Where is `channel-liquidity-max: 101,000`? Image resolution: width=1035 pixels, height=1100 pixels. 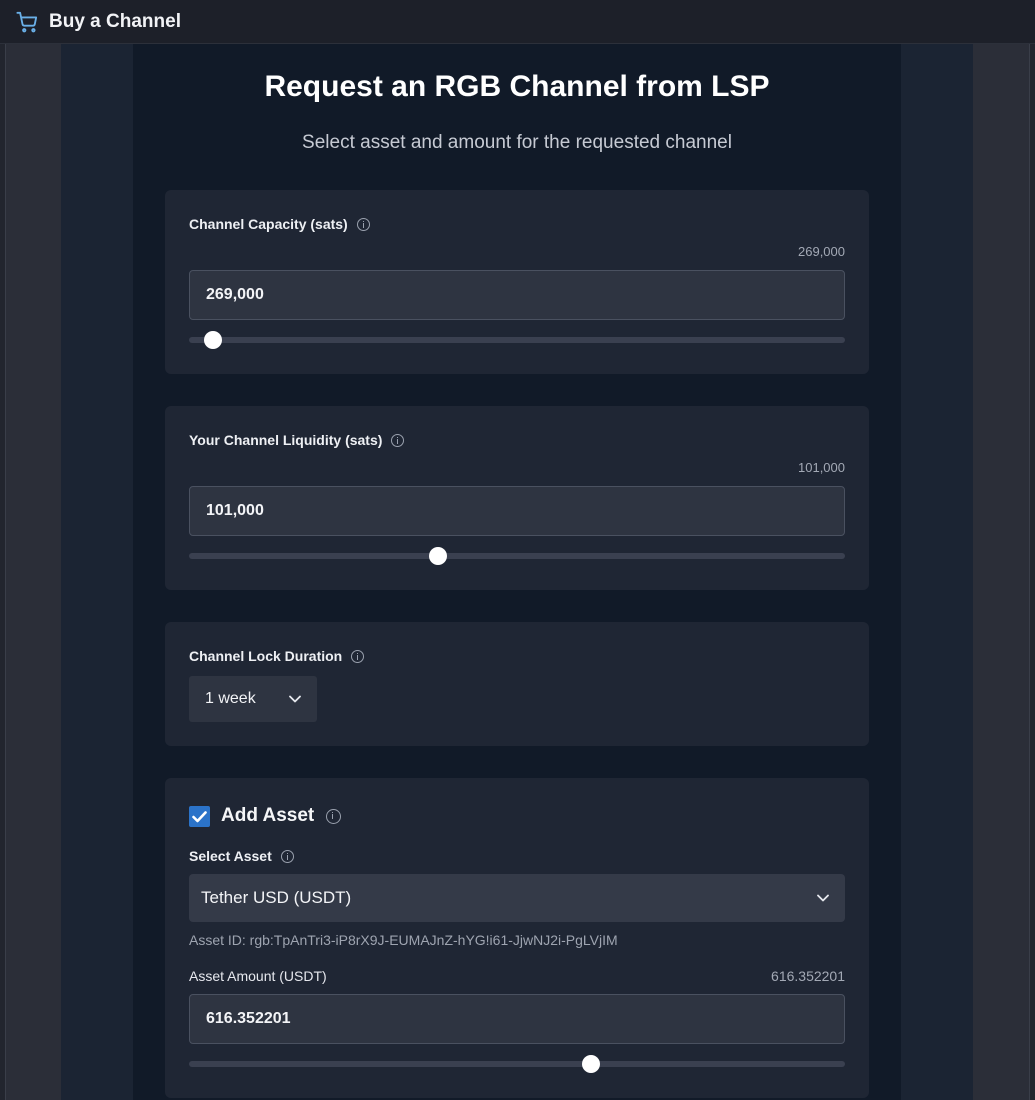
channel-liquidity-max: 101,000 is located at coordinates (821, 467).